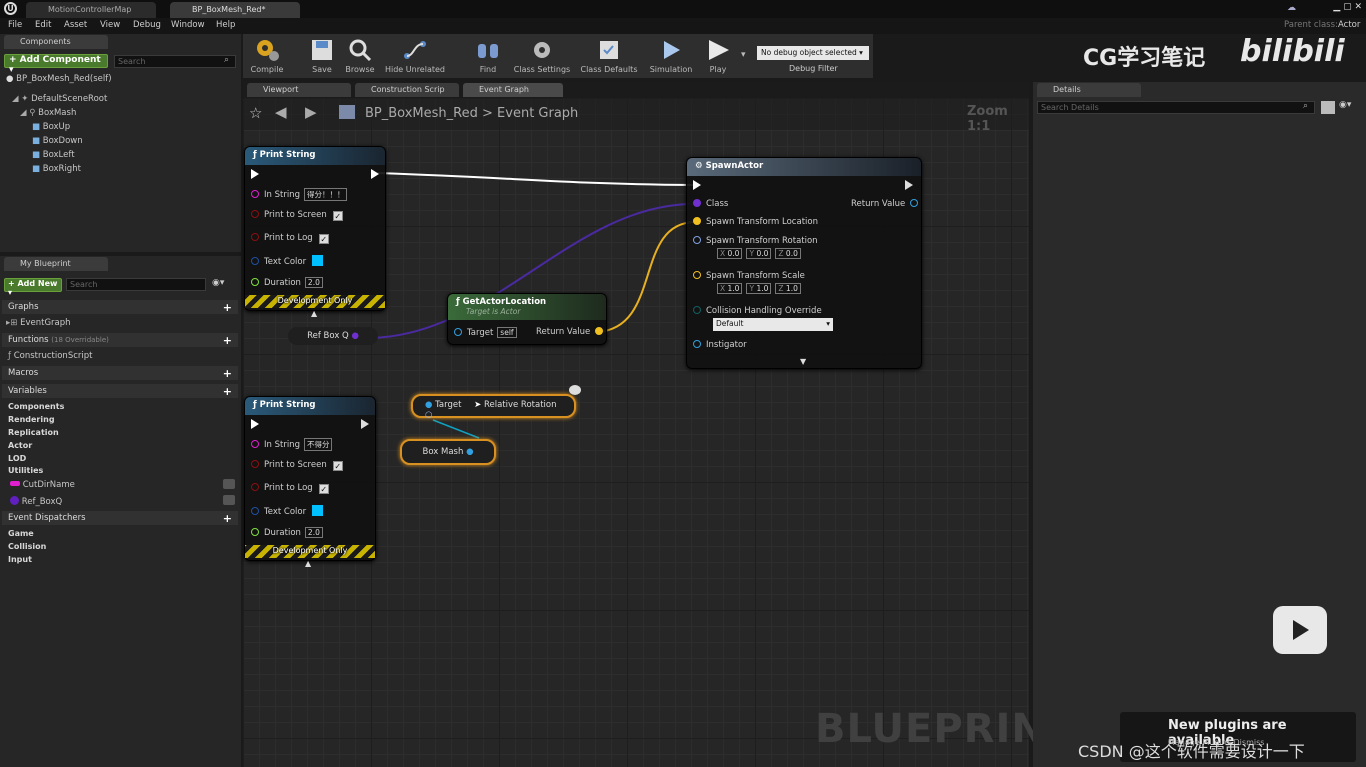 The height and width of the screenshot is (767, 1366). Describe the element at coordinates (609, 56) in the screenshot. I see `class-defaults-button: Class Defaults` at that location.